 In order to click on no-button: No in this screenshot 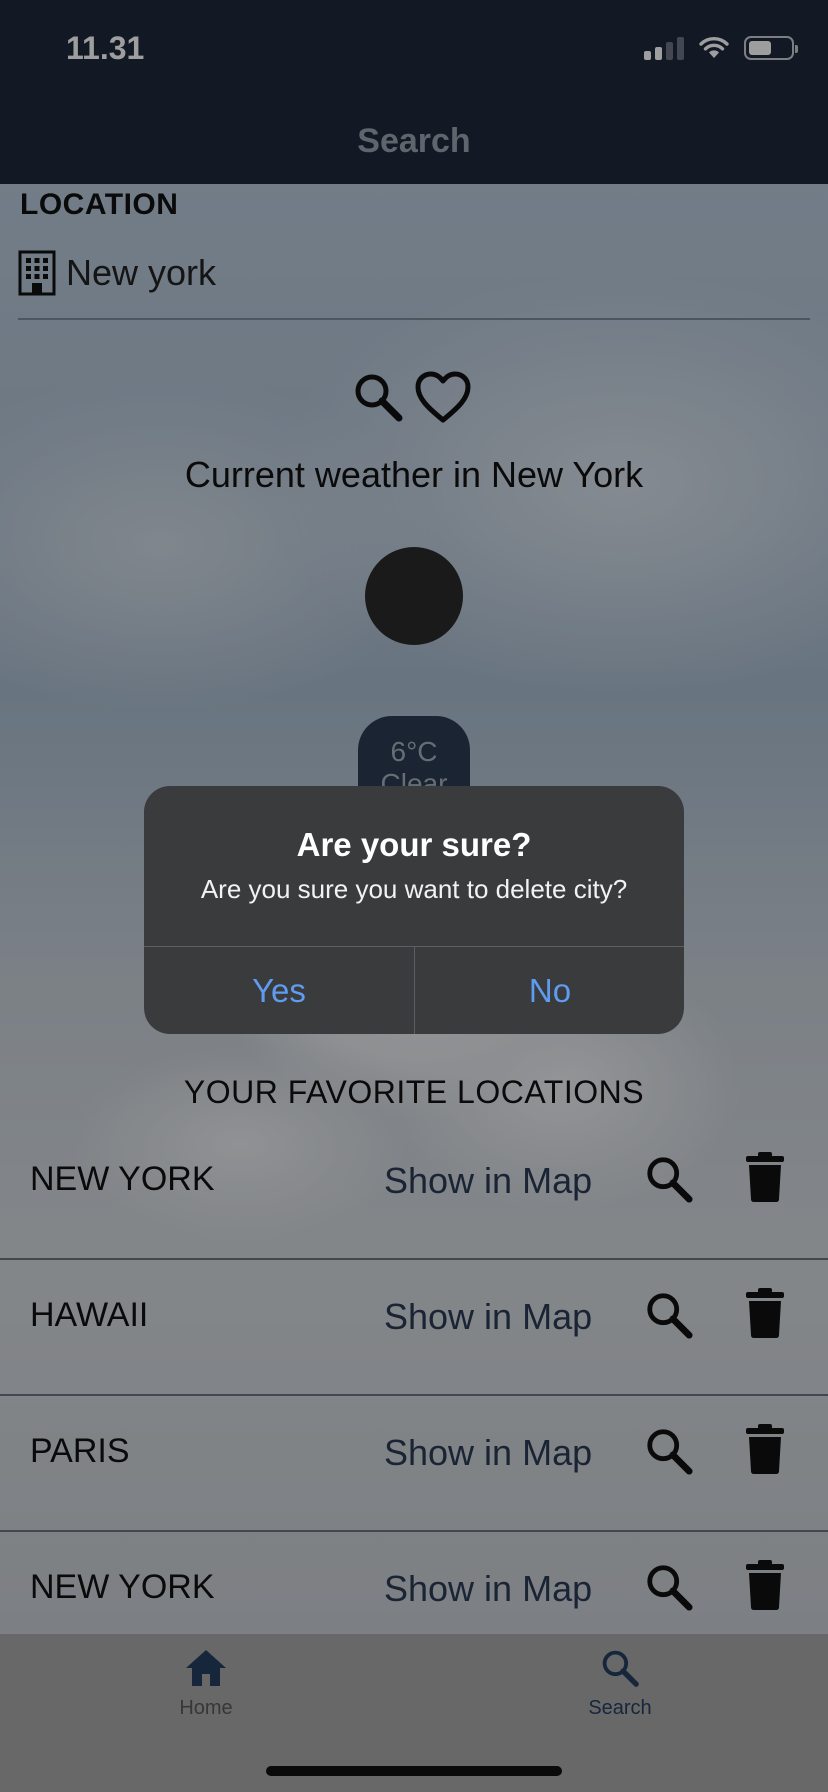, I will do `click(549, 990)`.